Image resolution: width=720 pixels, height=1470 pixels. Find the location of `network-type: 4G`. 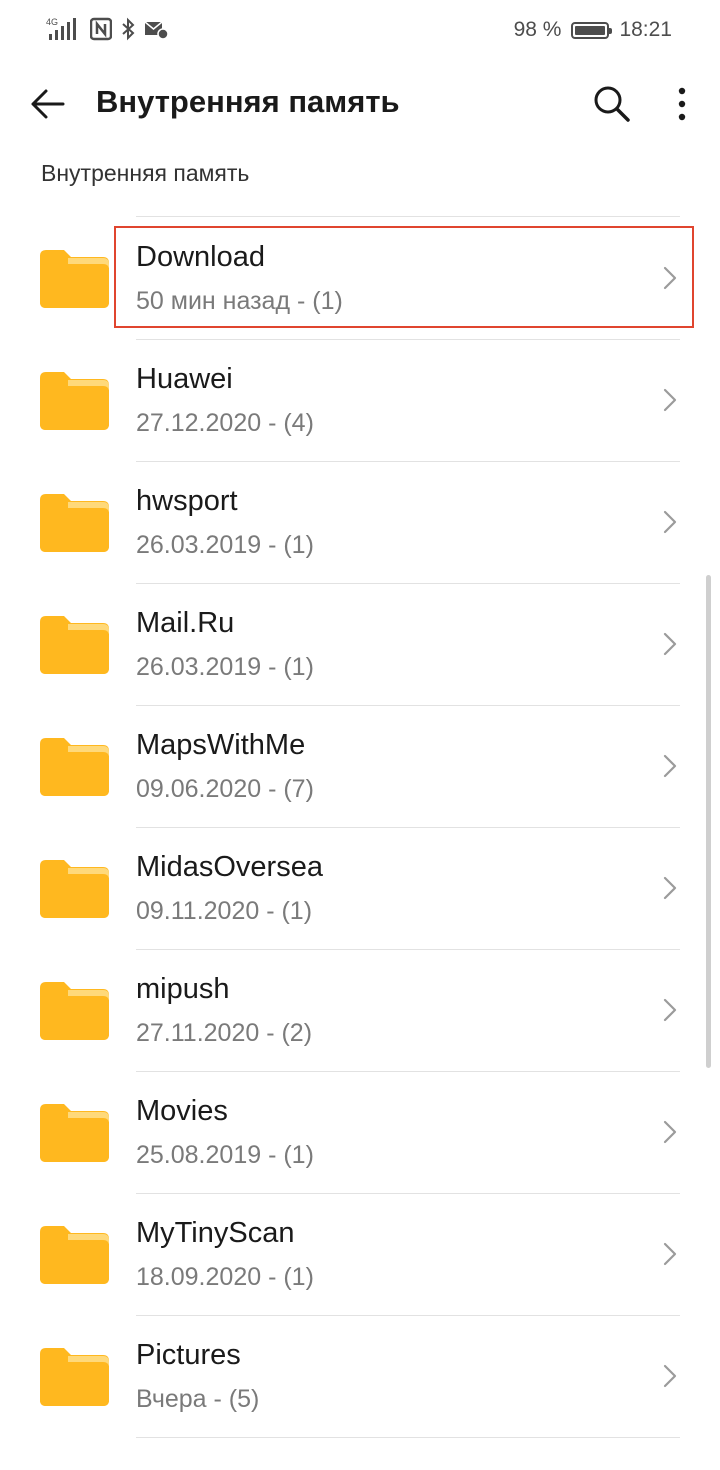

network-type: 4G is located at coordinates (52, 22).